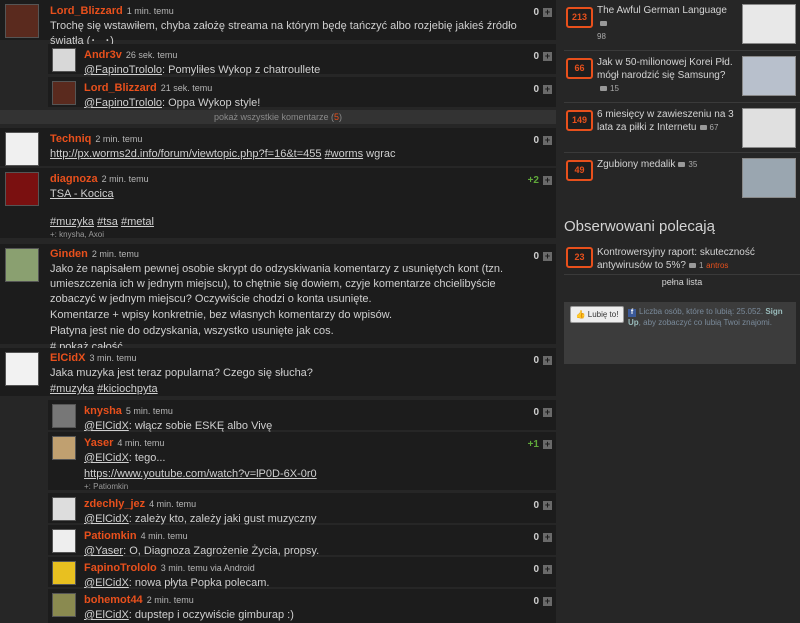  I want to click on sidebar-item: 49 Zgubiony medalik 35, so click(682, 179).